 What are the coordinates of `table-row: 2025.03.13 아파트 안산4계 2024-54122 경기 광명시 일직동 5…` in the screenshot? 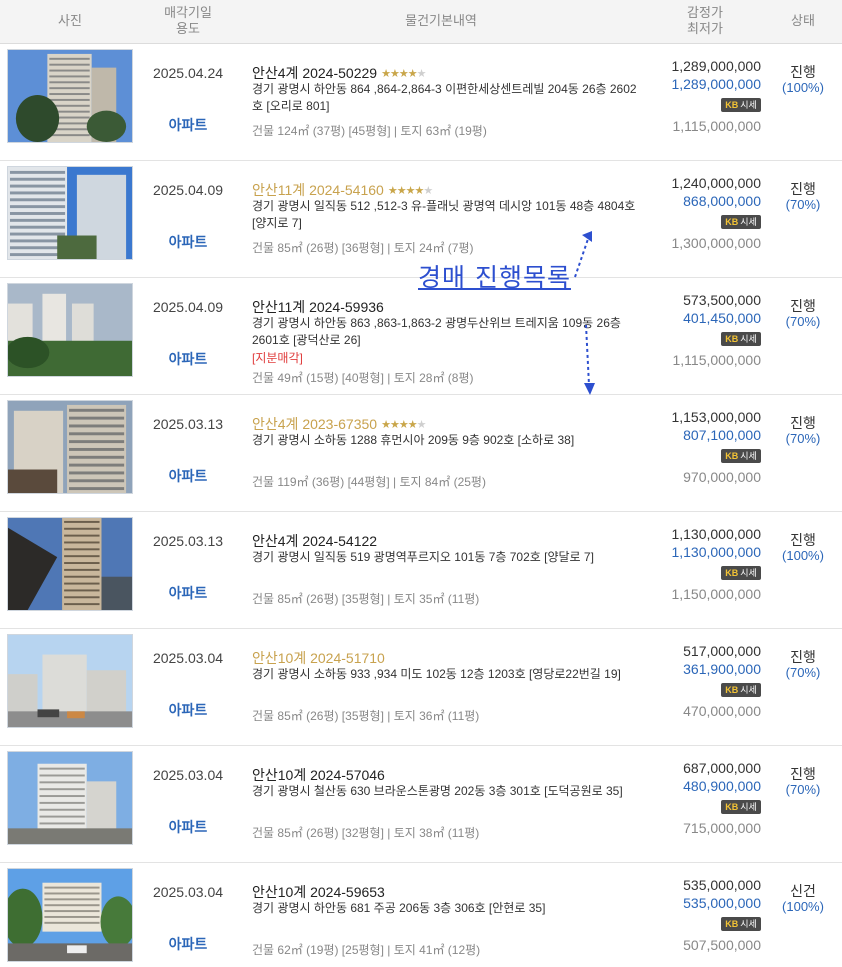 It's located at (421, 570).